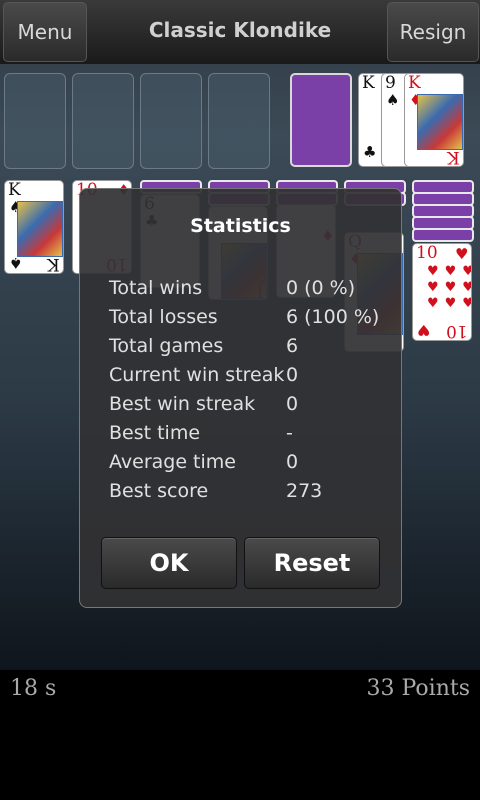 The height and width of the screenshot is (800, 480). I want to click on stat-row-current-win-streak: Current win streak 0, so click(203, 378).